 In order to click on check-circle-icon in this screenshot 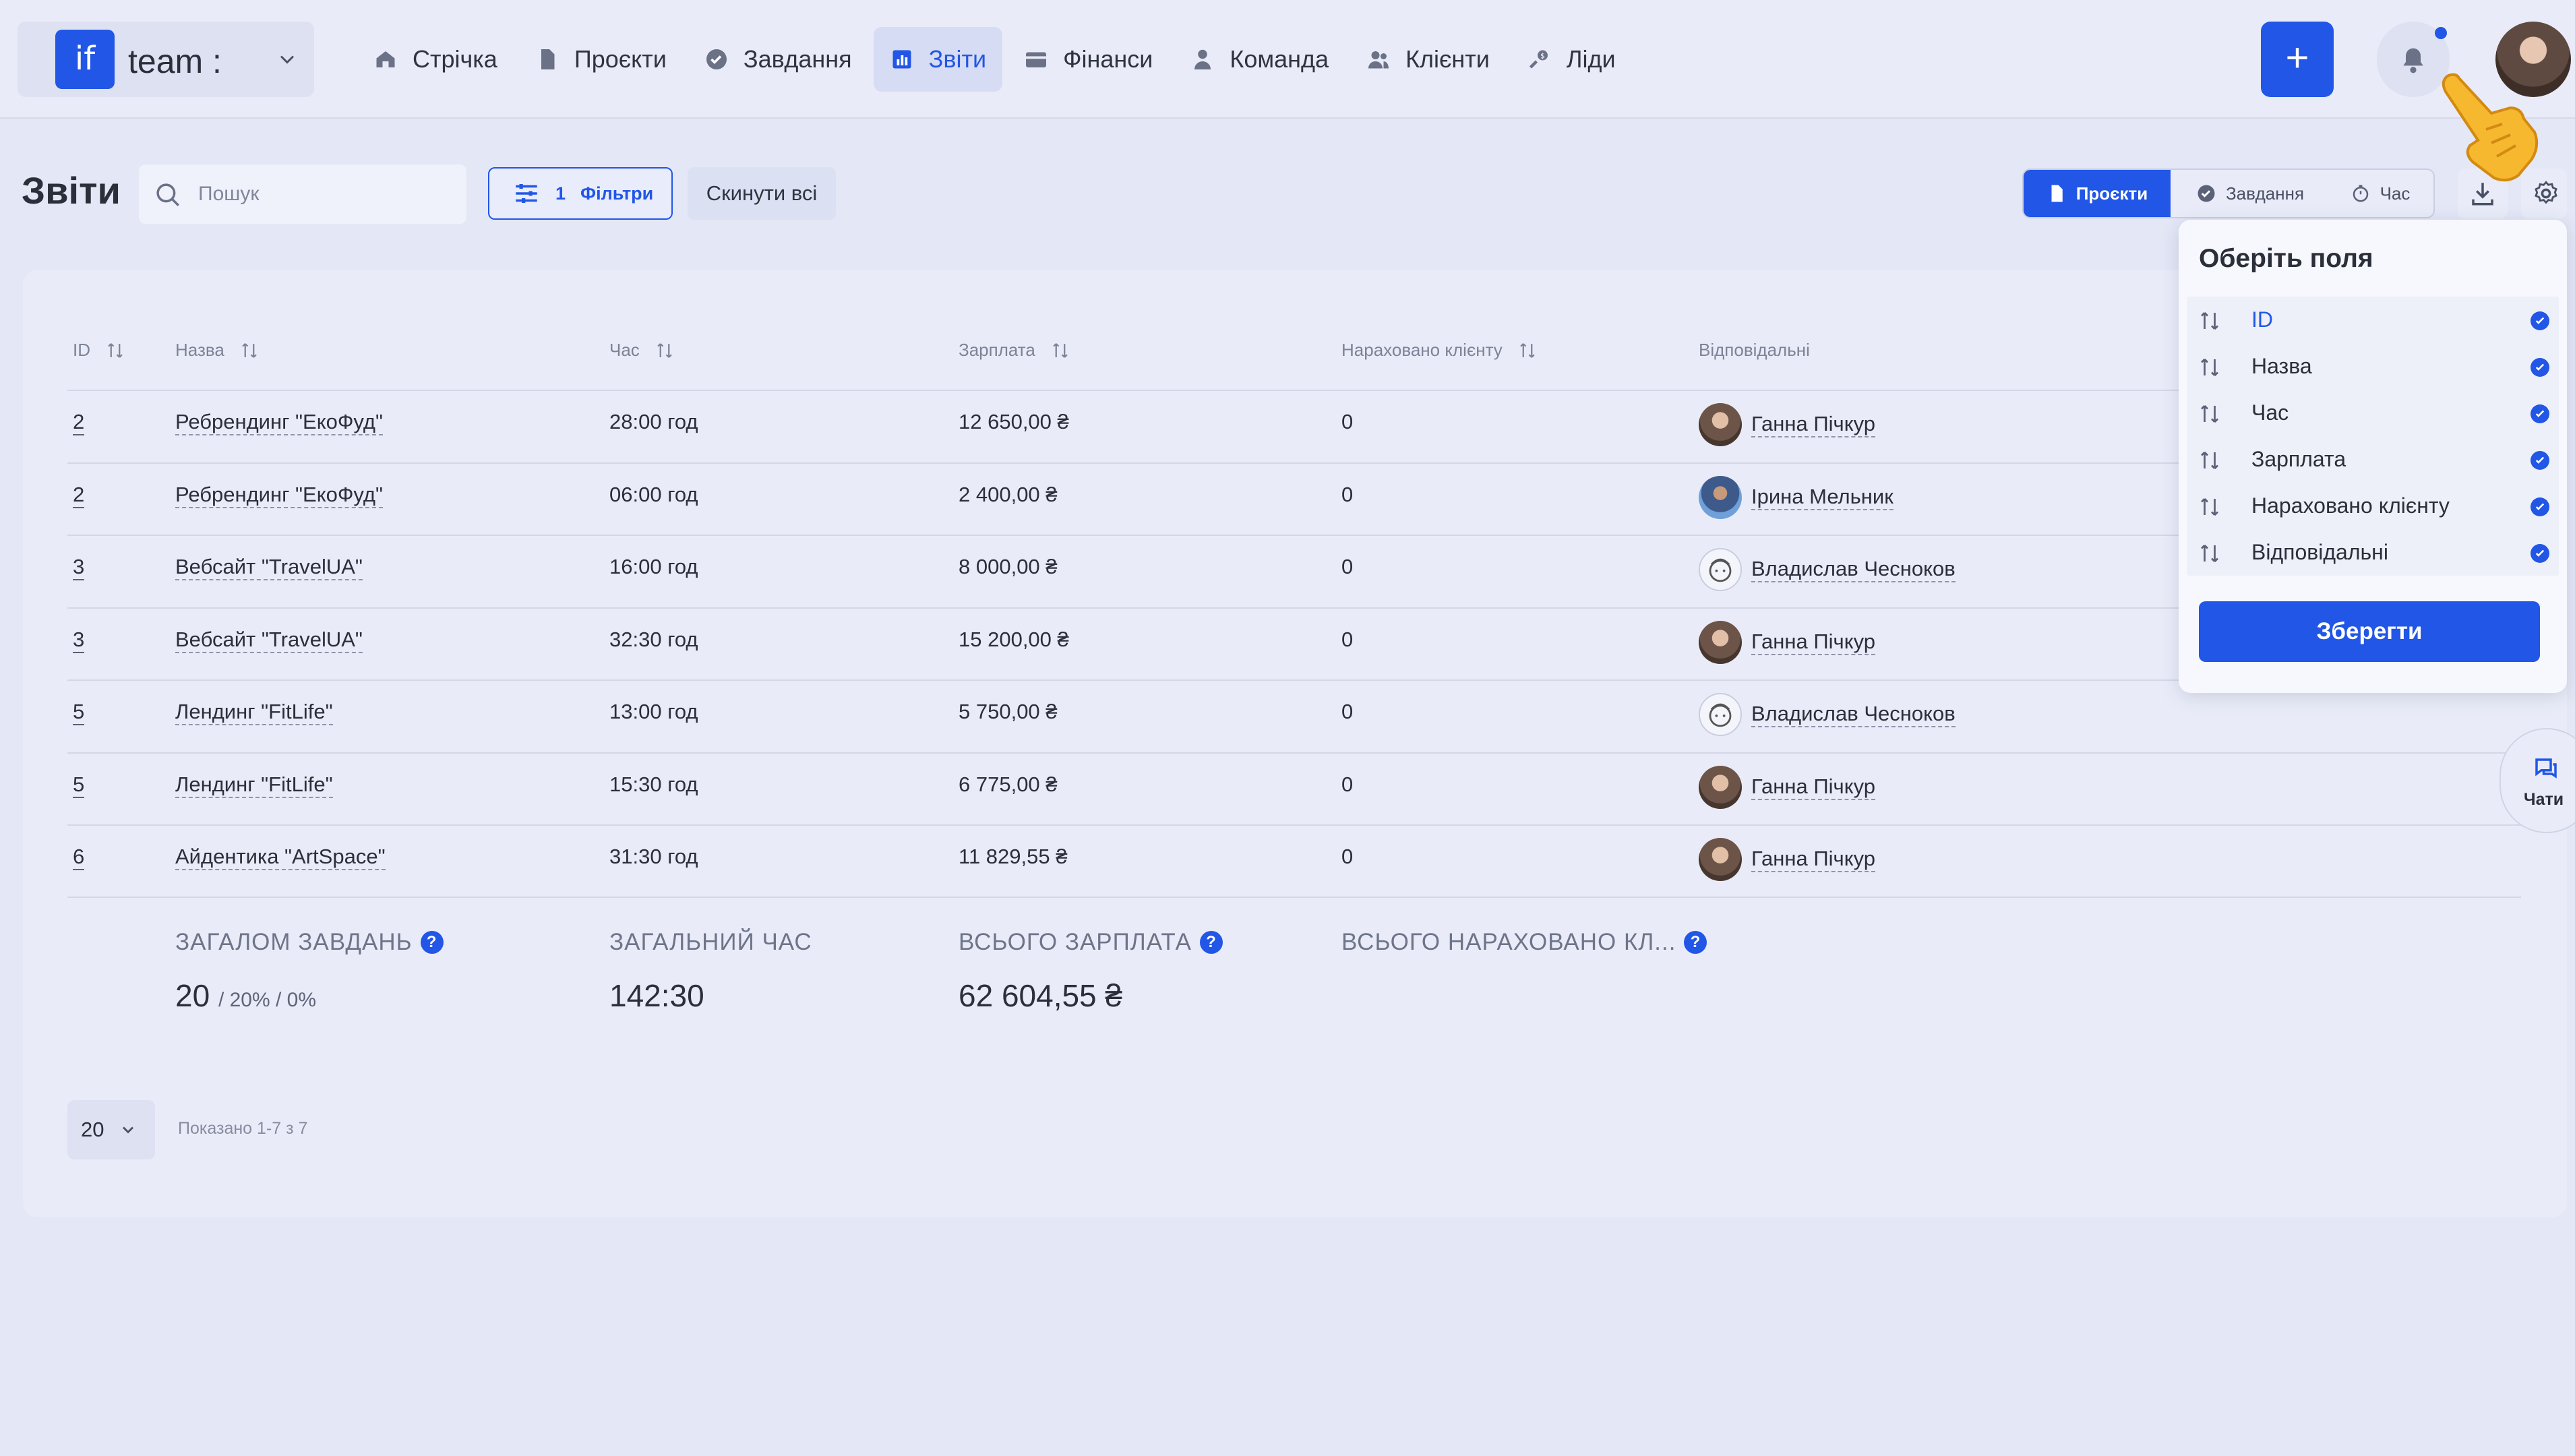, I will do `click(2206, 193)`.